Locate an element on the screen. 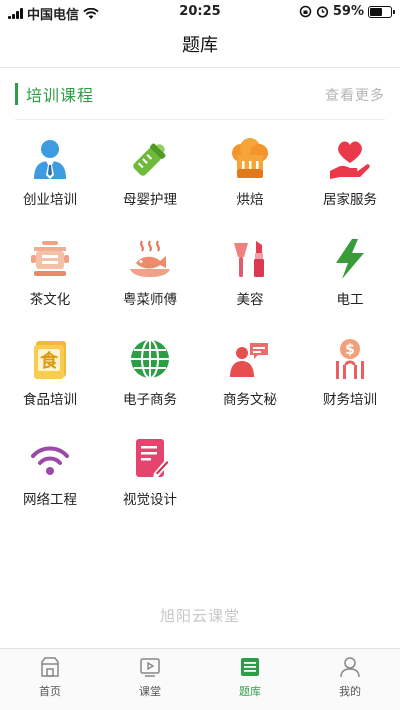  view-more-link: 查看更多 is located at coordinates (355, 95).